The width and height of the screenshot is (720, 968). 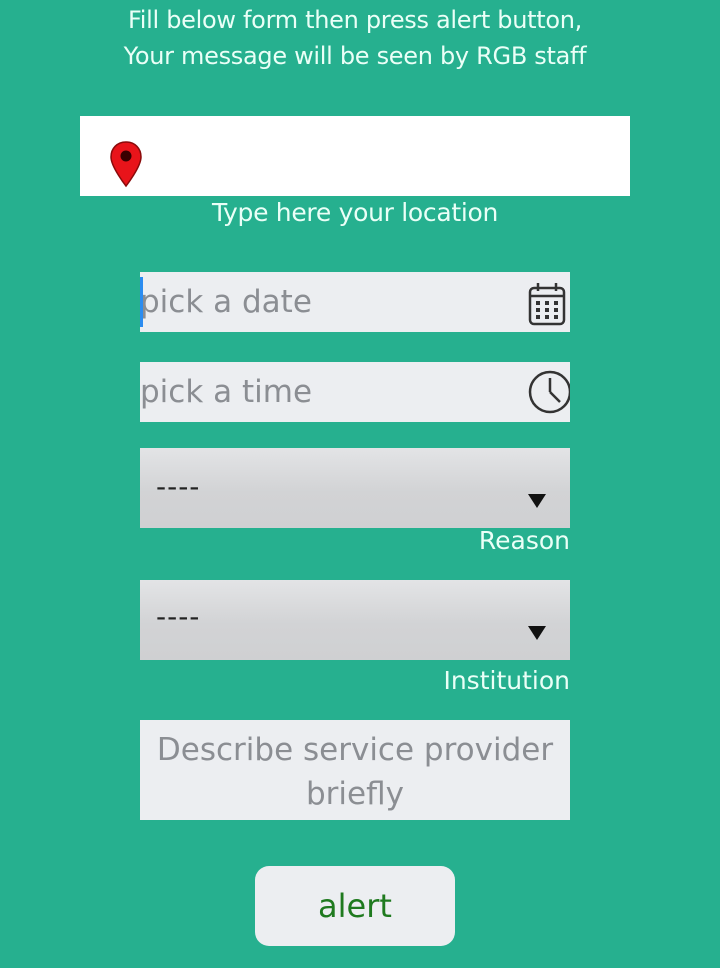 I want to click on time-field, so click(x=355, y=392).